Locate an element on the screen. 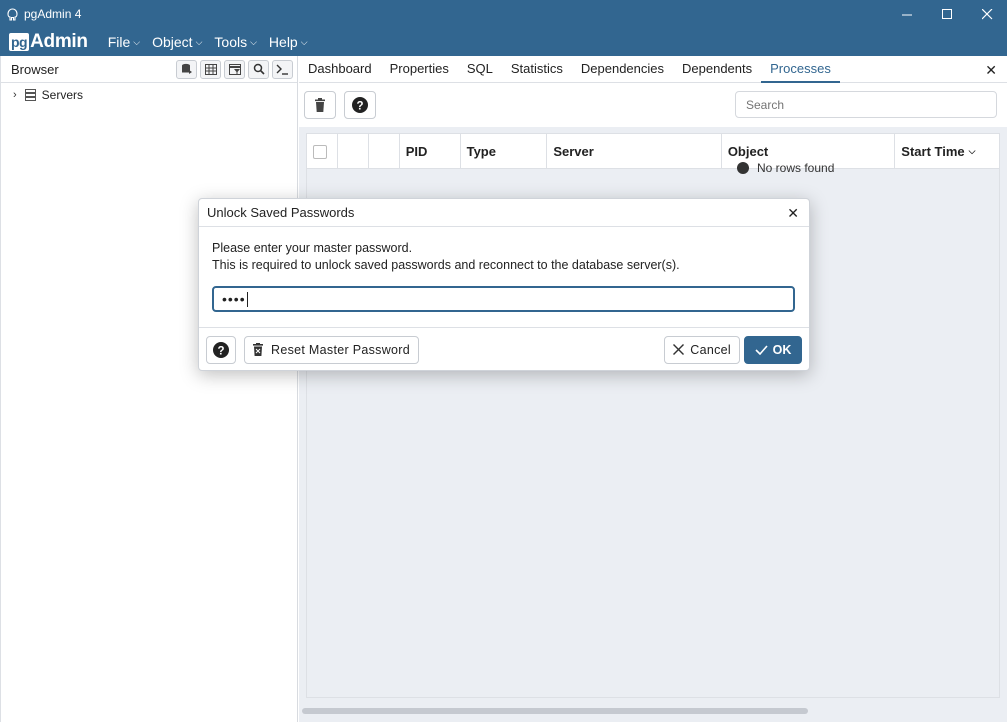  ok-label: OK is located at coordinates (782, 349).